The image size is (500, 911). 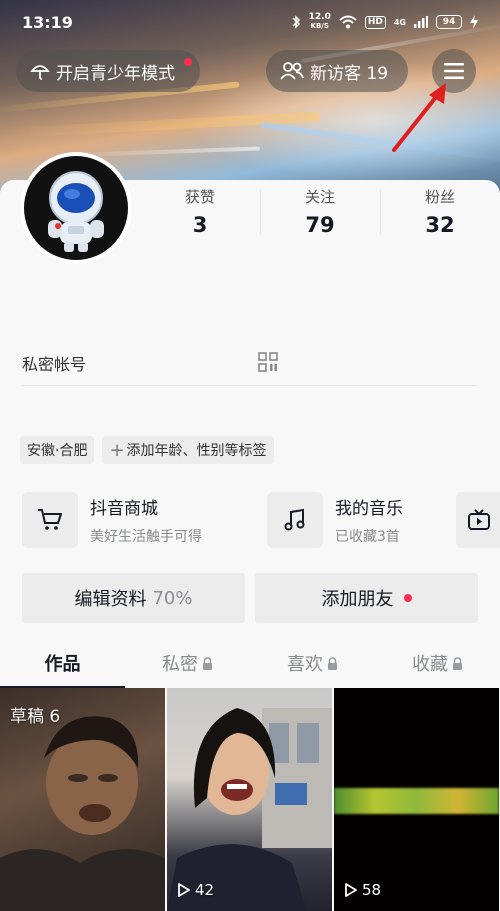 I want to click on tab-label: 喜欢, so click(x=305, y=664).